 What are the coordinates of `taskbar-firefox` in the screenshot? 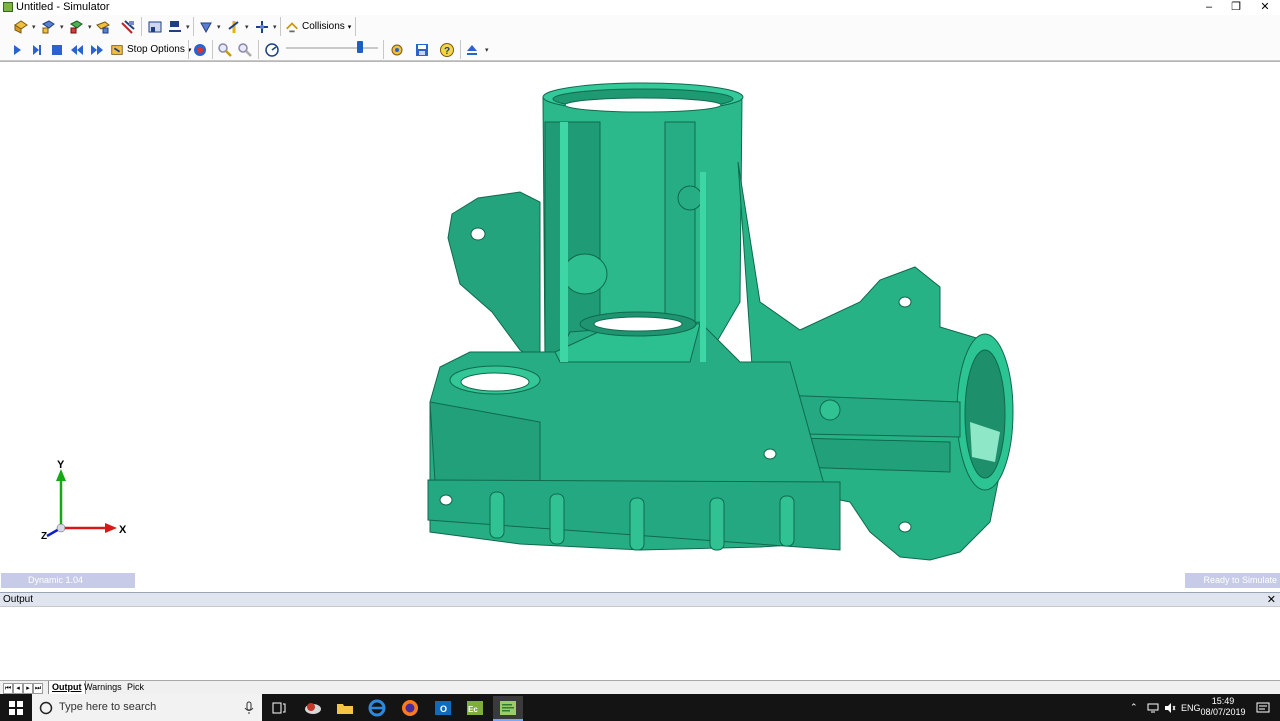 It's located at (410, 707).